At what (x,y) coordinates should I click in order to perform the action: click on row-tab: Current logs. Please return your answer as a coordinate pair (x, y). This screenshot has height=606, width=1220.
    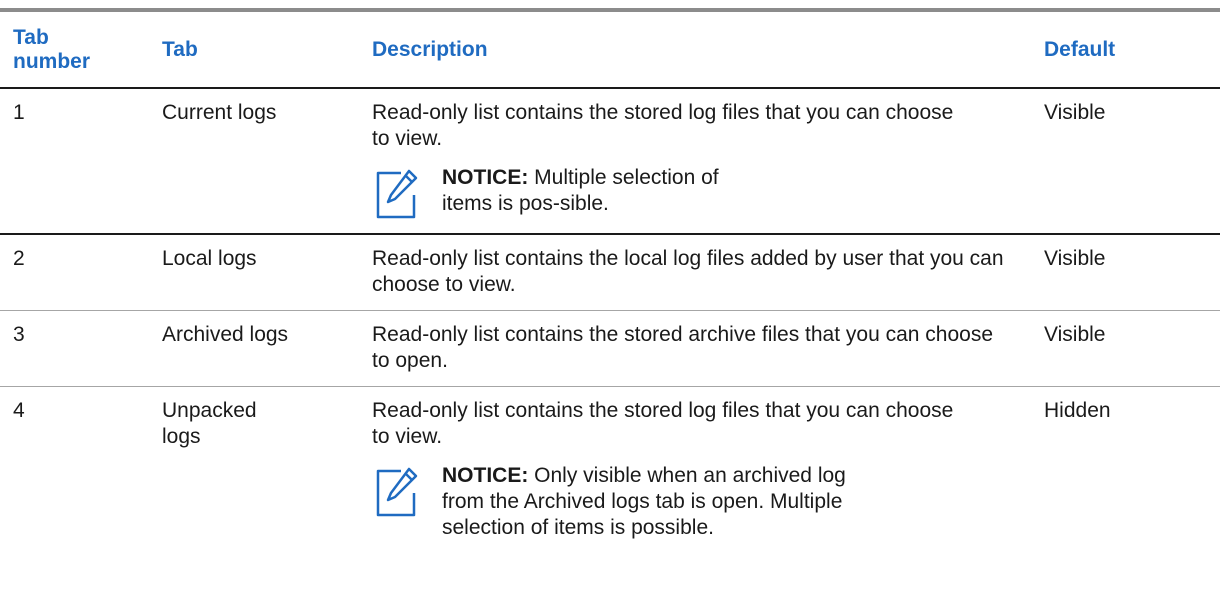
    Looking at the image, I should click on (219, 112).